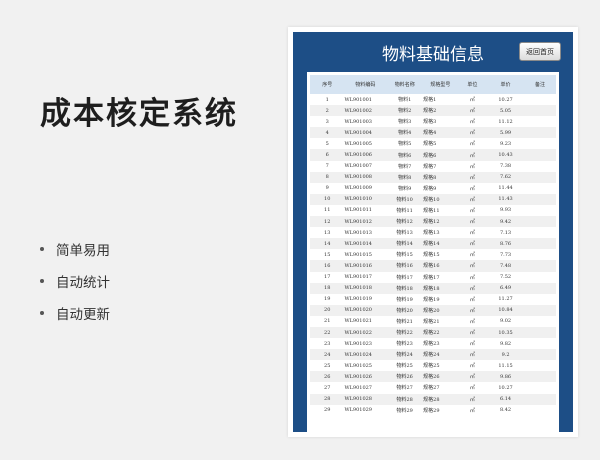  What do you see at coordinates (440, 222) in the screenshot?
I see `cell-spec: 规格12` at bounding box center [440, 222].